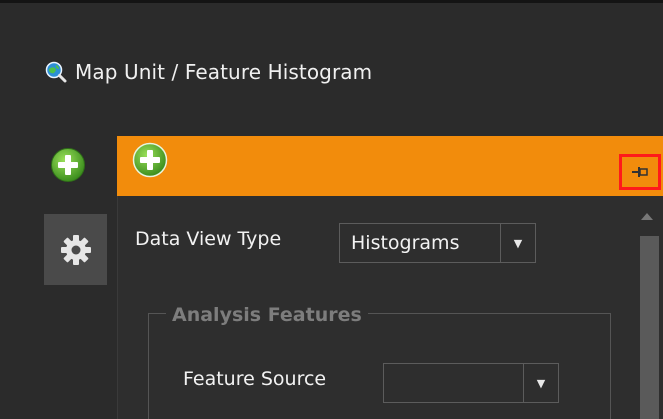  Describe the element at coordinates (647, 216) in the screenshot. I see `scroll-up-arrow-icon` at that location.